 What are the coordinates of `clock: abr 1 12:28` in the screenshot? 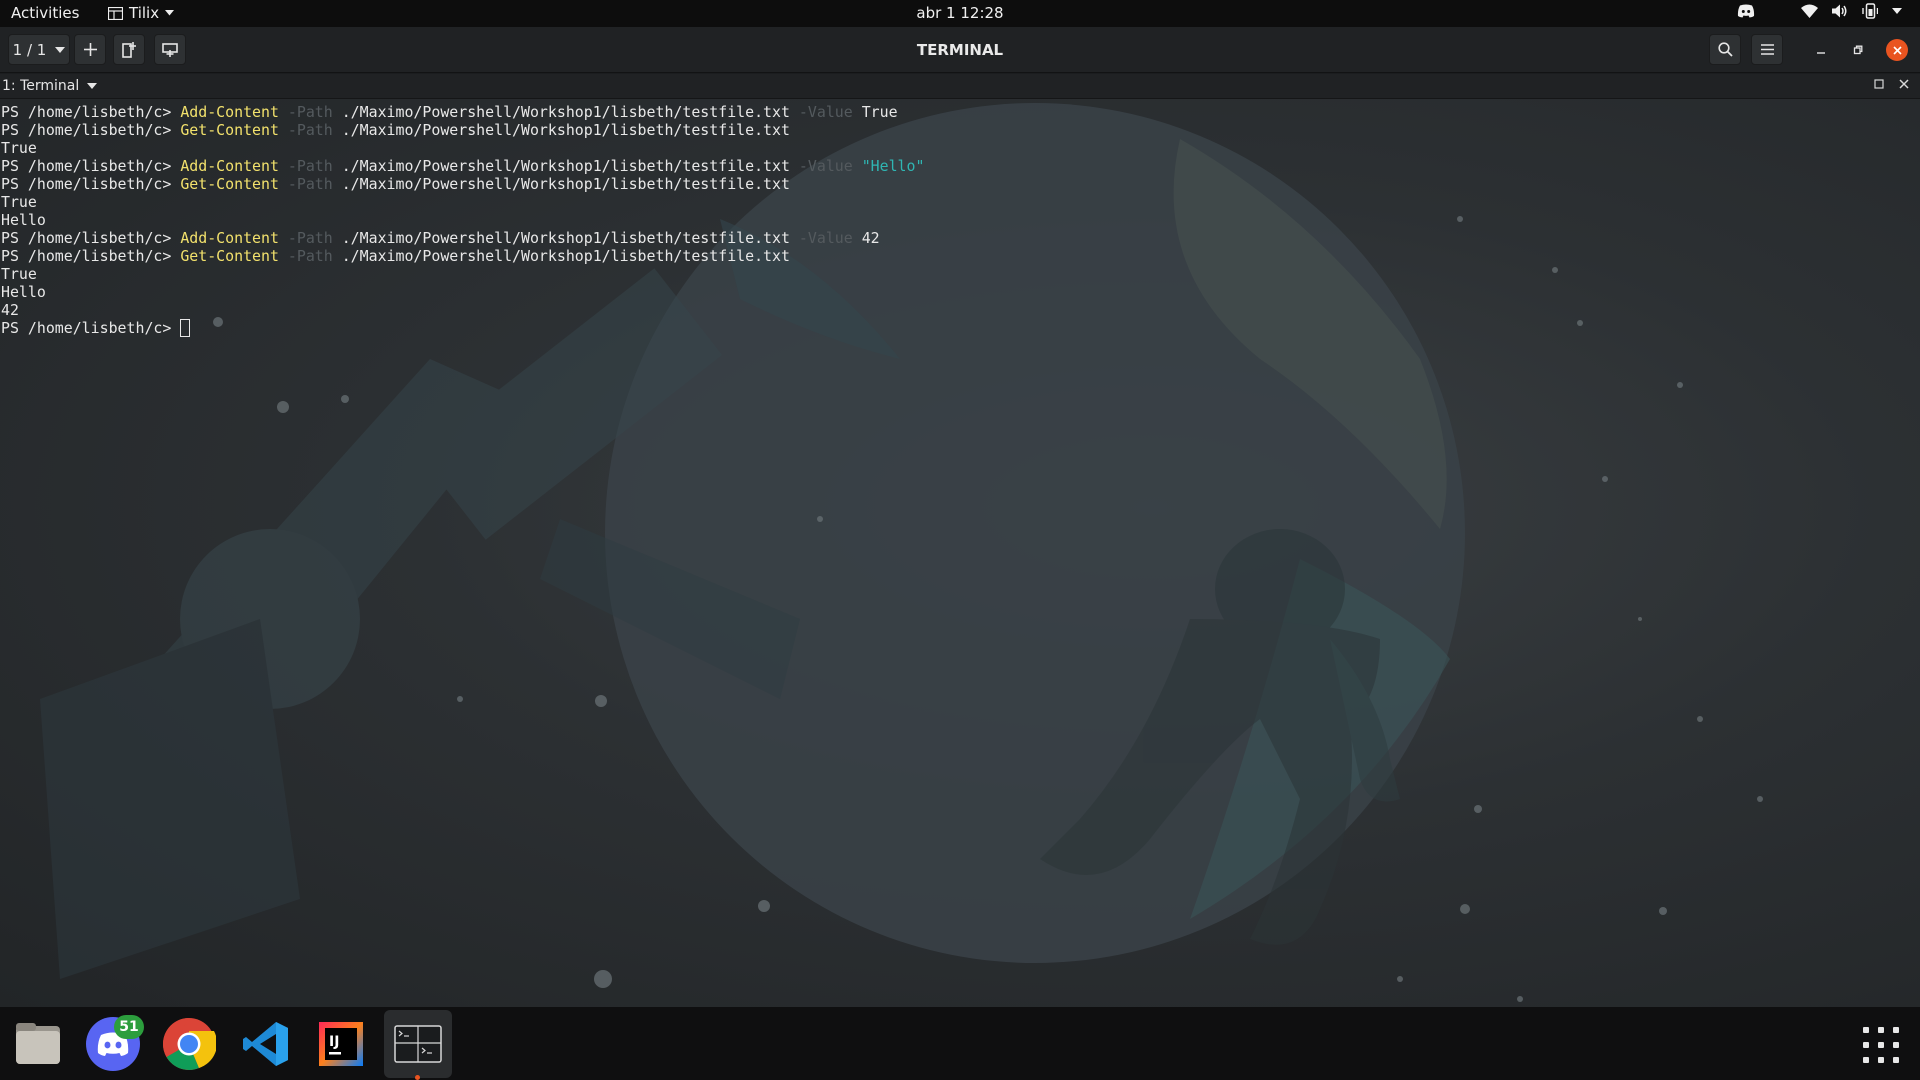 It's located at (959, 13).